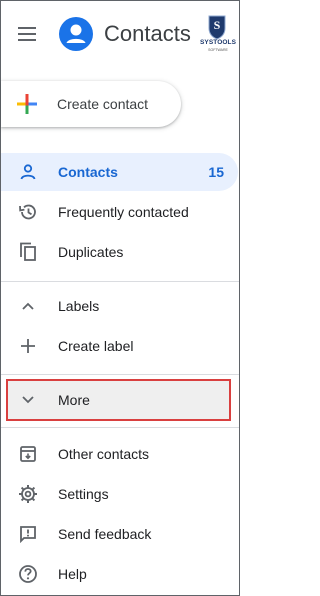  What do you see at coordinates (28, 574) in the screenshot?
I see `help-icon` at bounding box center [28, 574].